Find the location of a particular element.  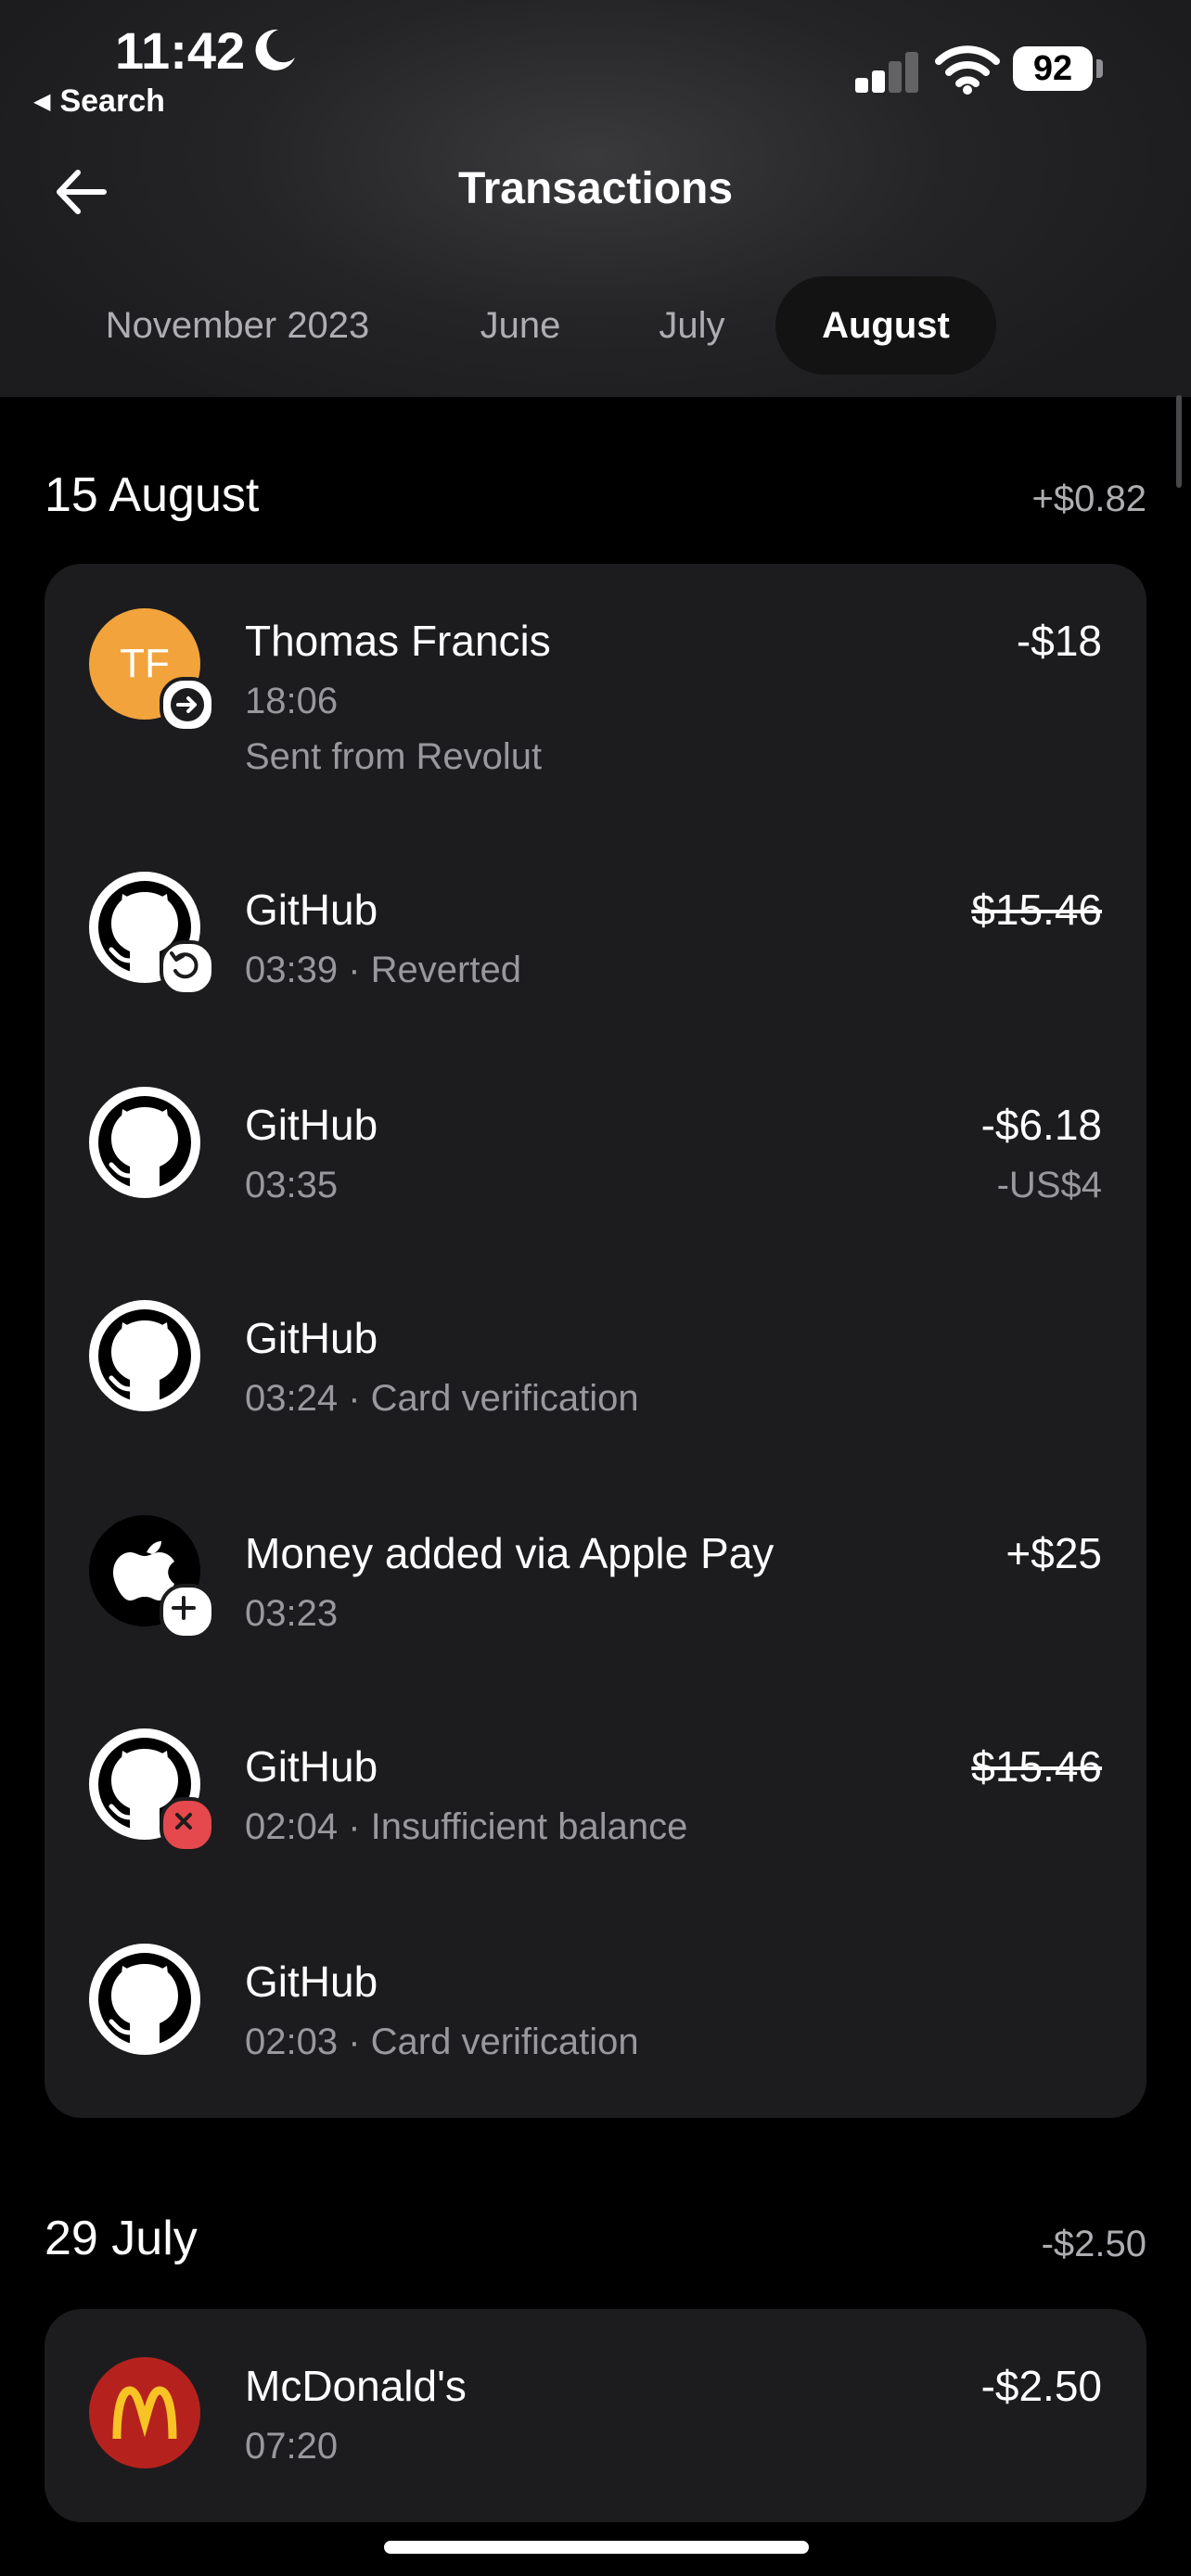

revert-badge-icon is located at coordinates (187, 968).